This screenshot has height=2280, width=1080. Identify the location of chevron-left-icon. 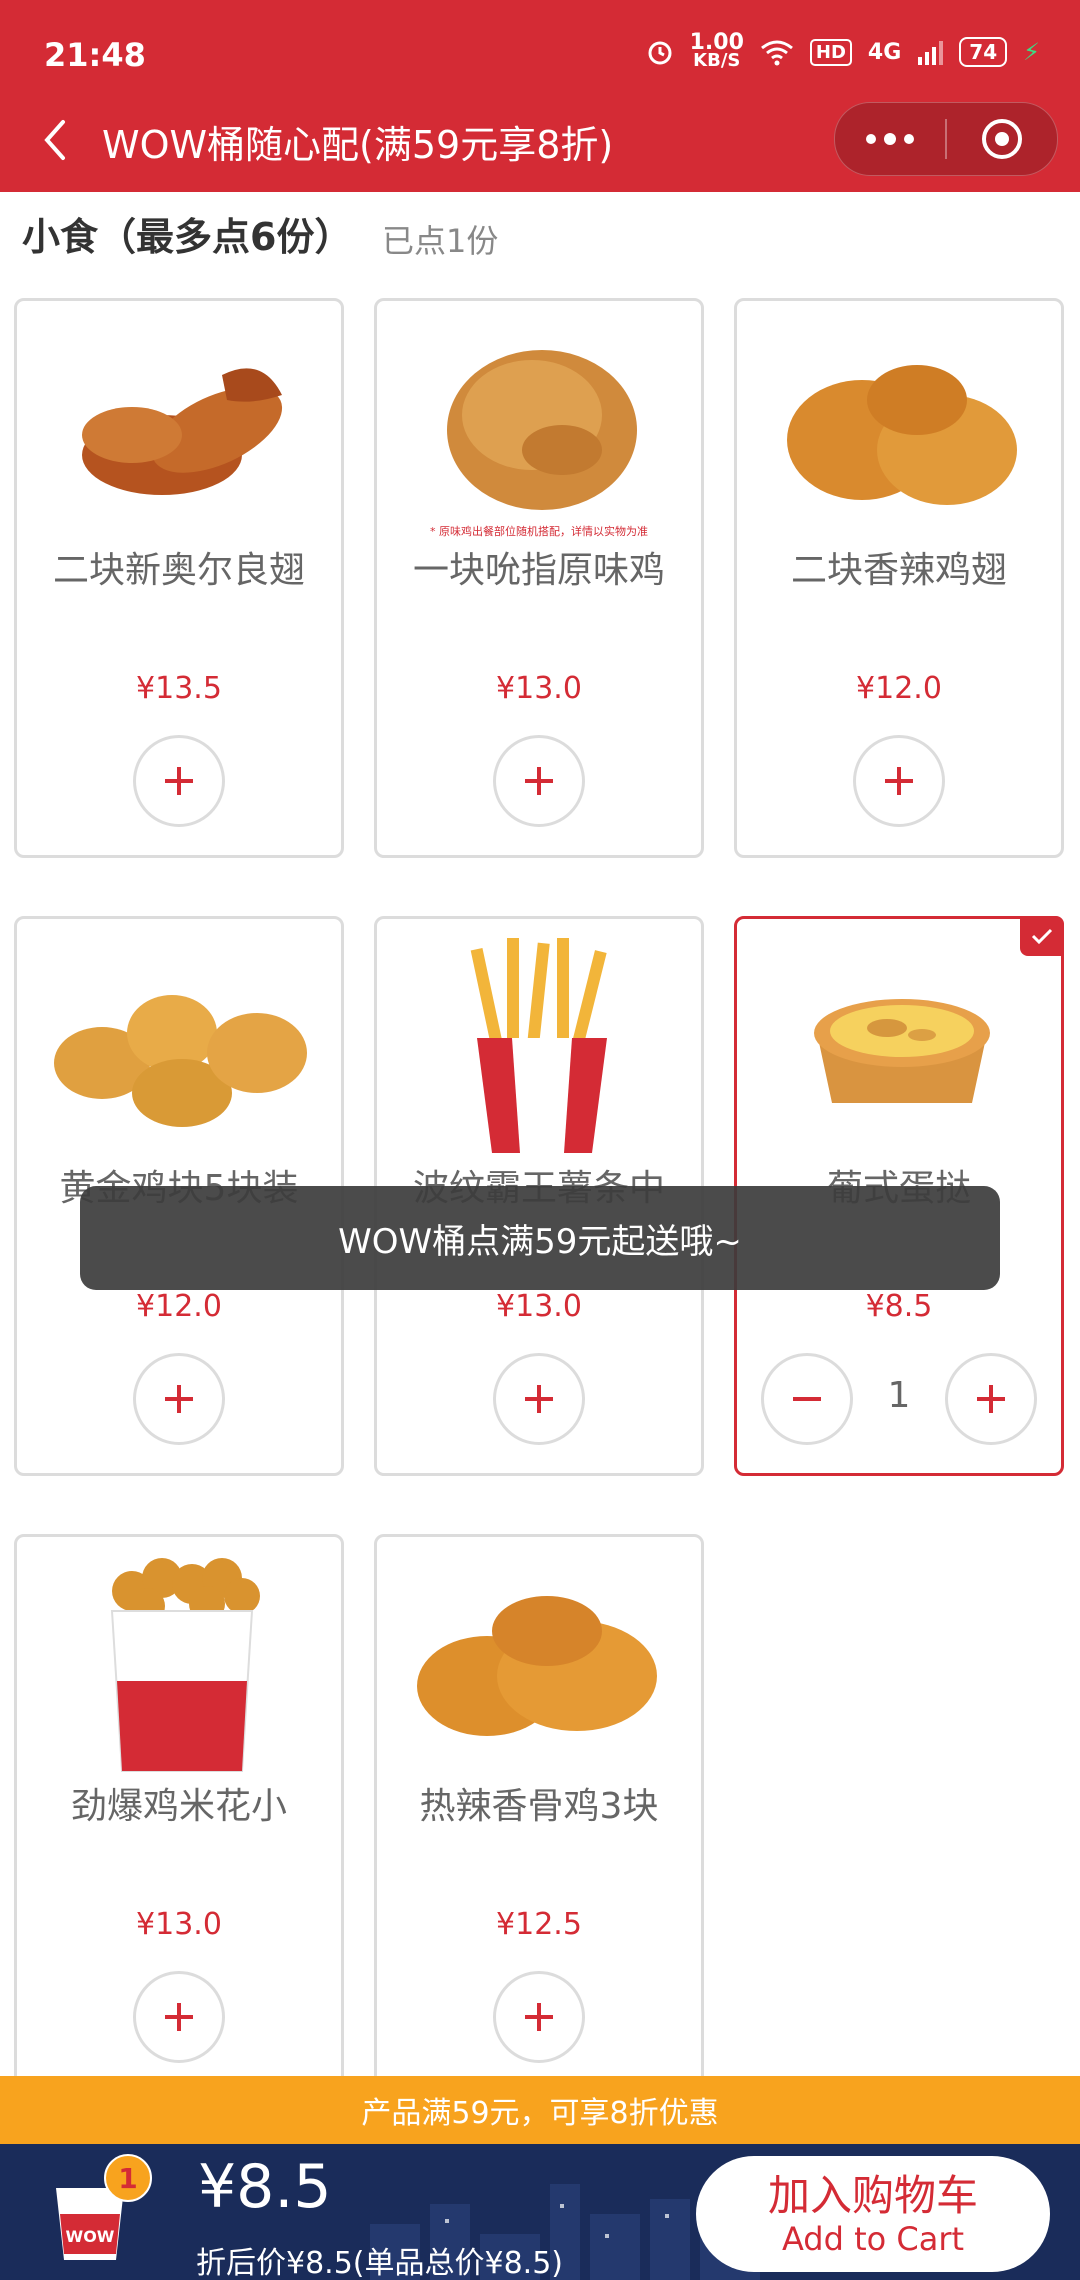
(54, 140).